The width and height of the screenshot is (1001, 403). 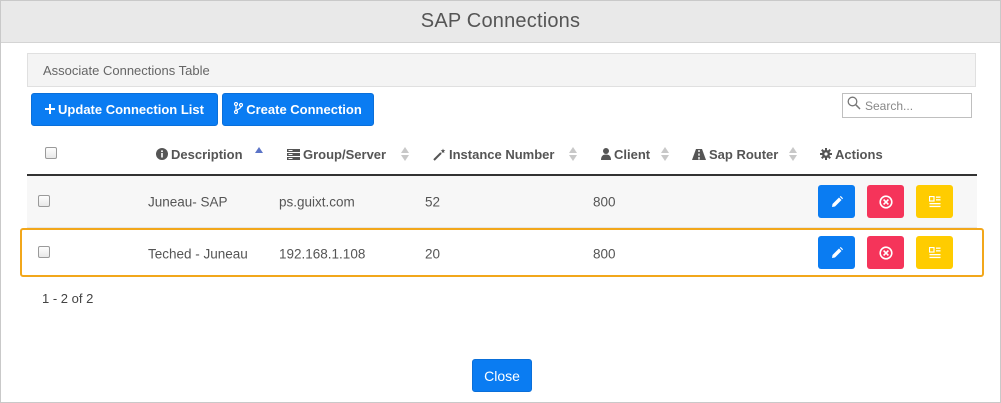 I want to click on column-header-instance-number: Instance Number, so click(x=493, y=154).